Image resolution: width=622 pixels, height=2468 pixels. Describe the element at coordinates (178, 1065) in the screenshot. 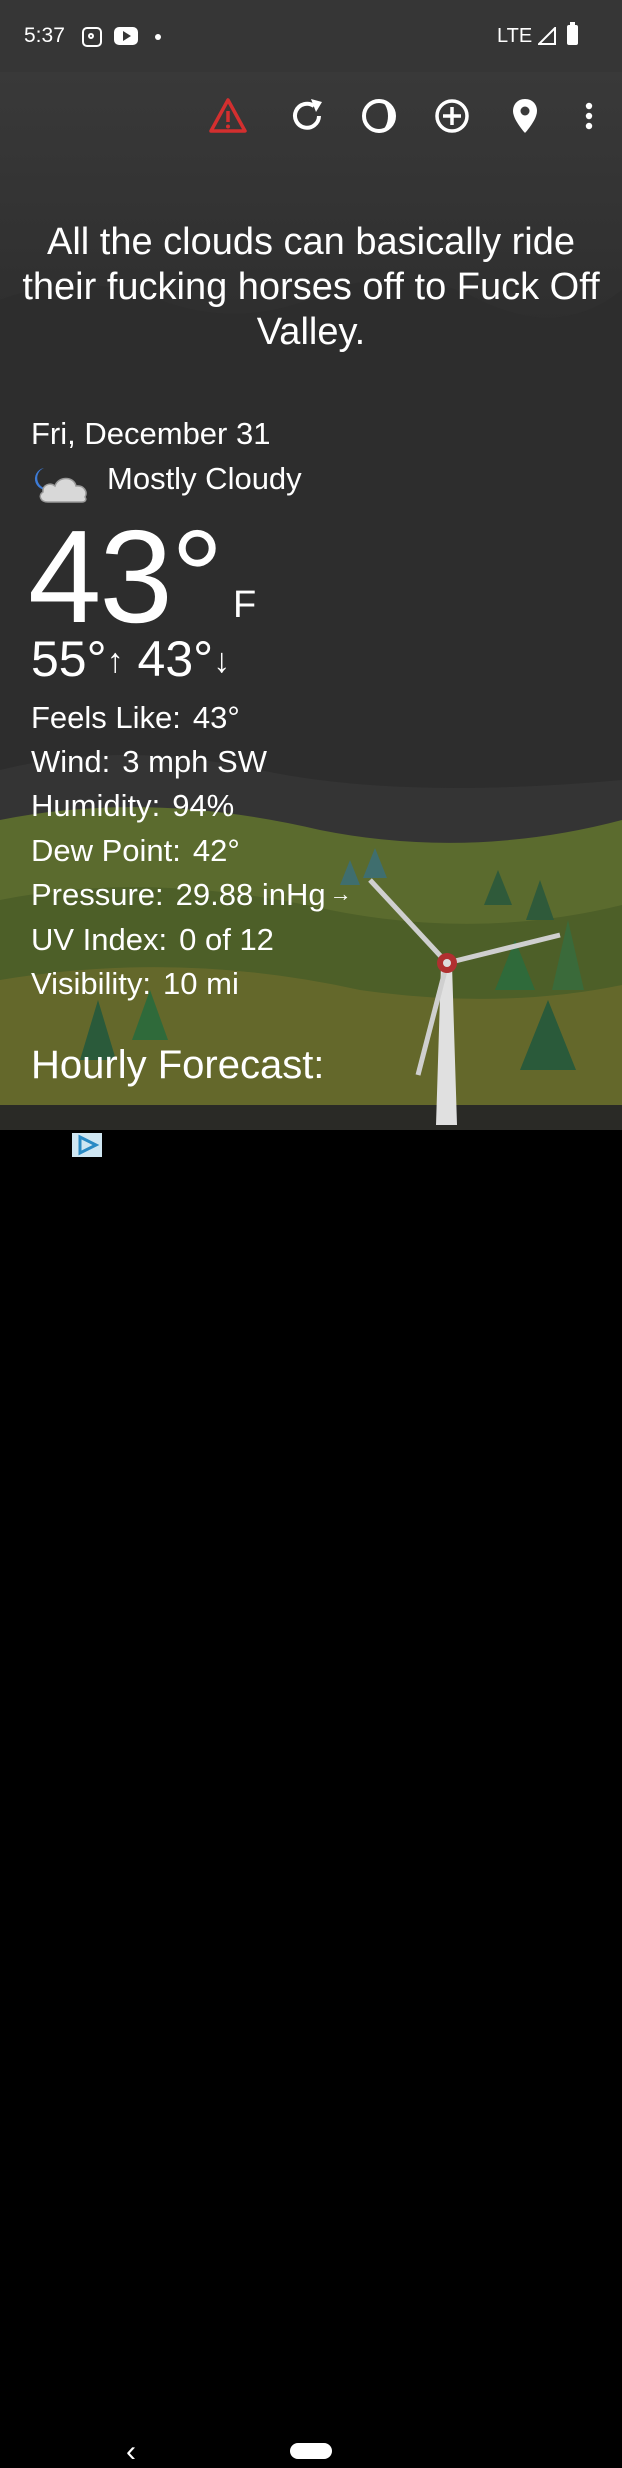

I see `hourly-forecast-heading: Hourly Forecast:` at that location.